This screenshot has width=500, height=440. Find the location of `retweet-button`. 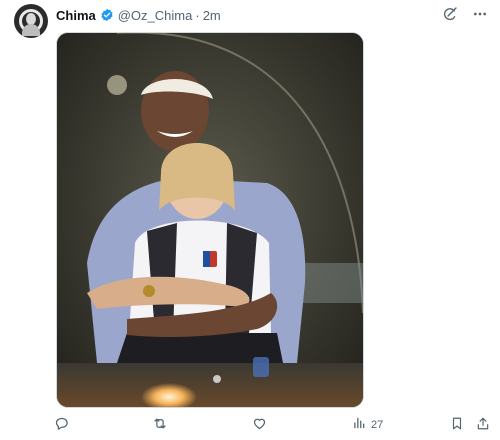

retweet-button is located at coordinates (160, 425).